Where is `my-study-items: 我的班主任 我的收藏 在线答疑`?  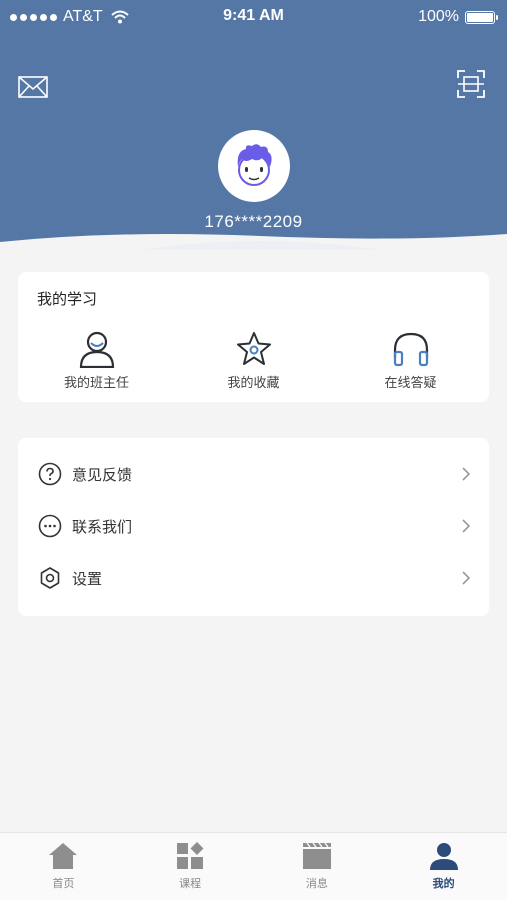
my-study-items: 我的班主任 我的收藏 在线答疑 is located at coordinates (253, 360).